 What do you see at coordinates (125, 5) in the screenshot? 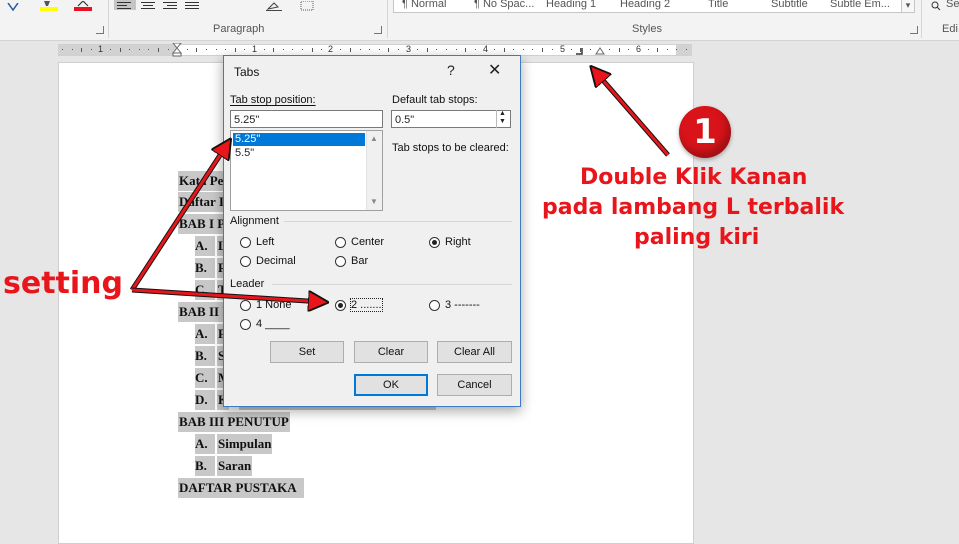
I see `align-left-button` at bounding box center [125, 5].